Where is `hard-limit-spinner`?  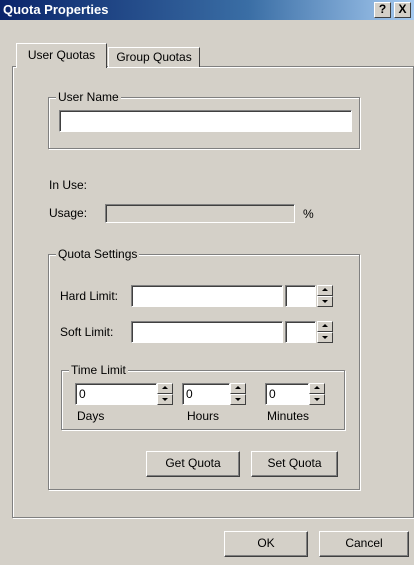
hard-limit-spinner is located at coordinates (325, 296).